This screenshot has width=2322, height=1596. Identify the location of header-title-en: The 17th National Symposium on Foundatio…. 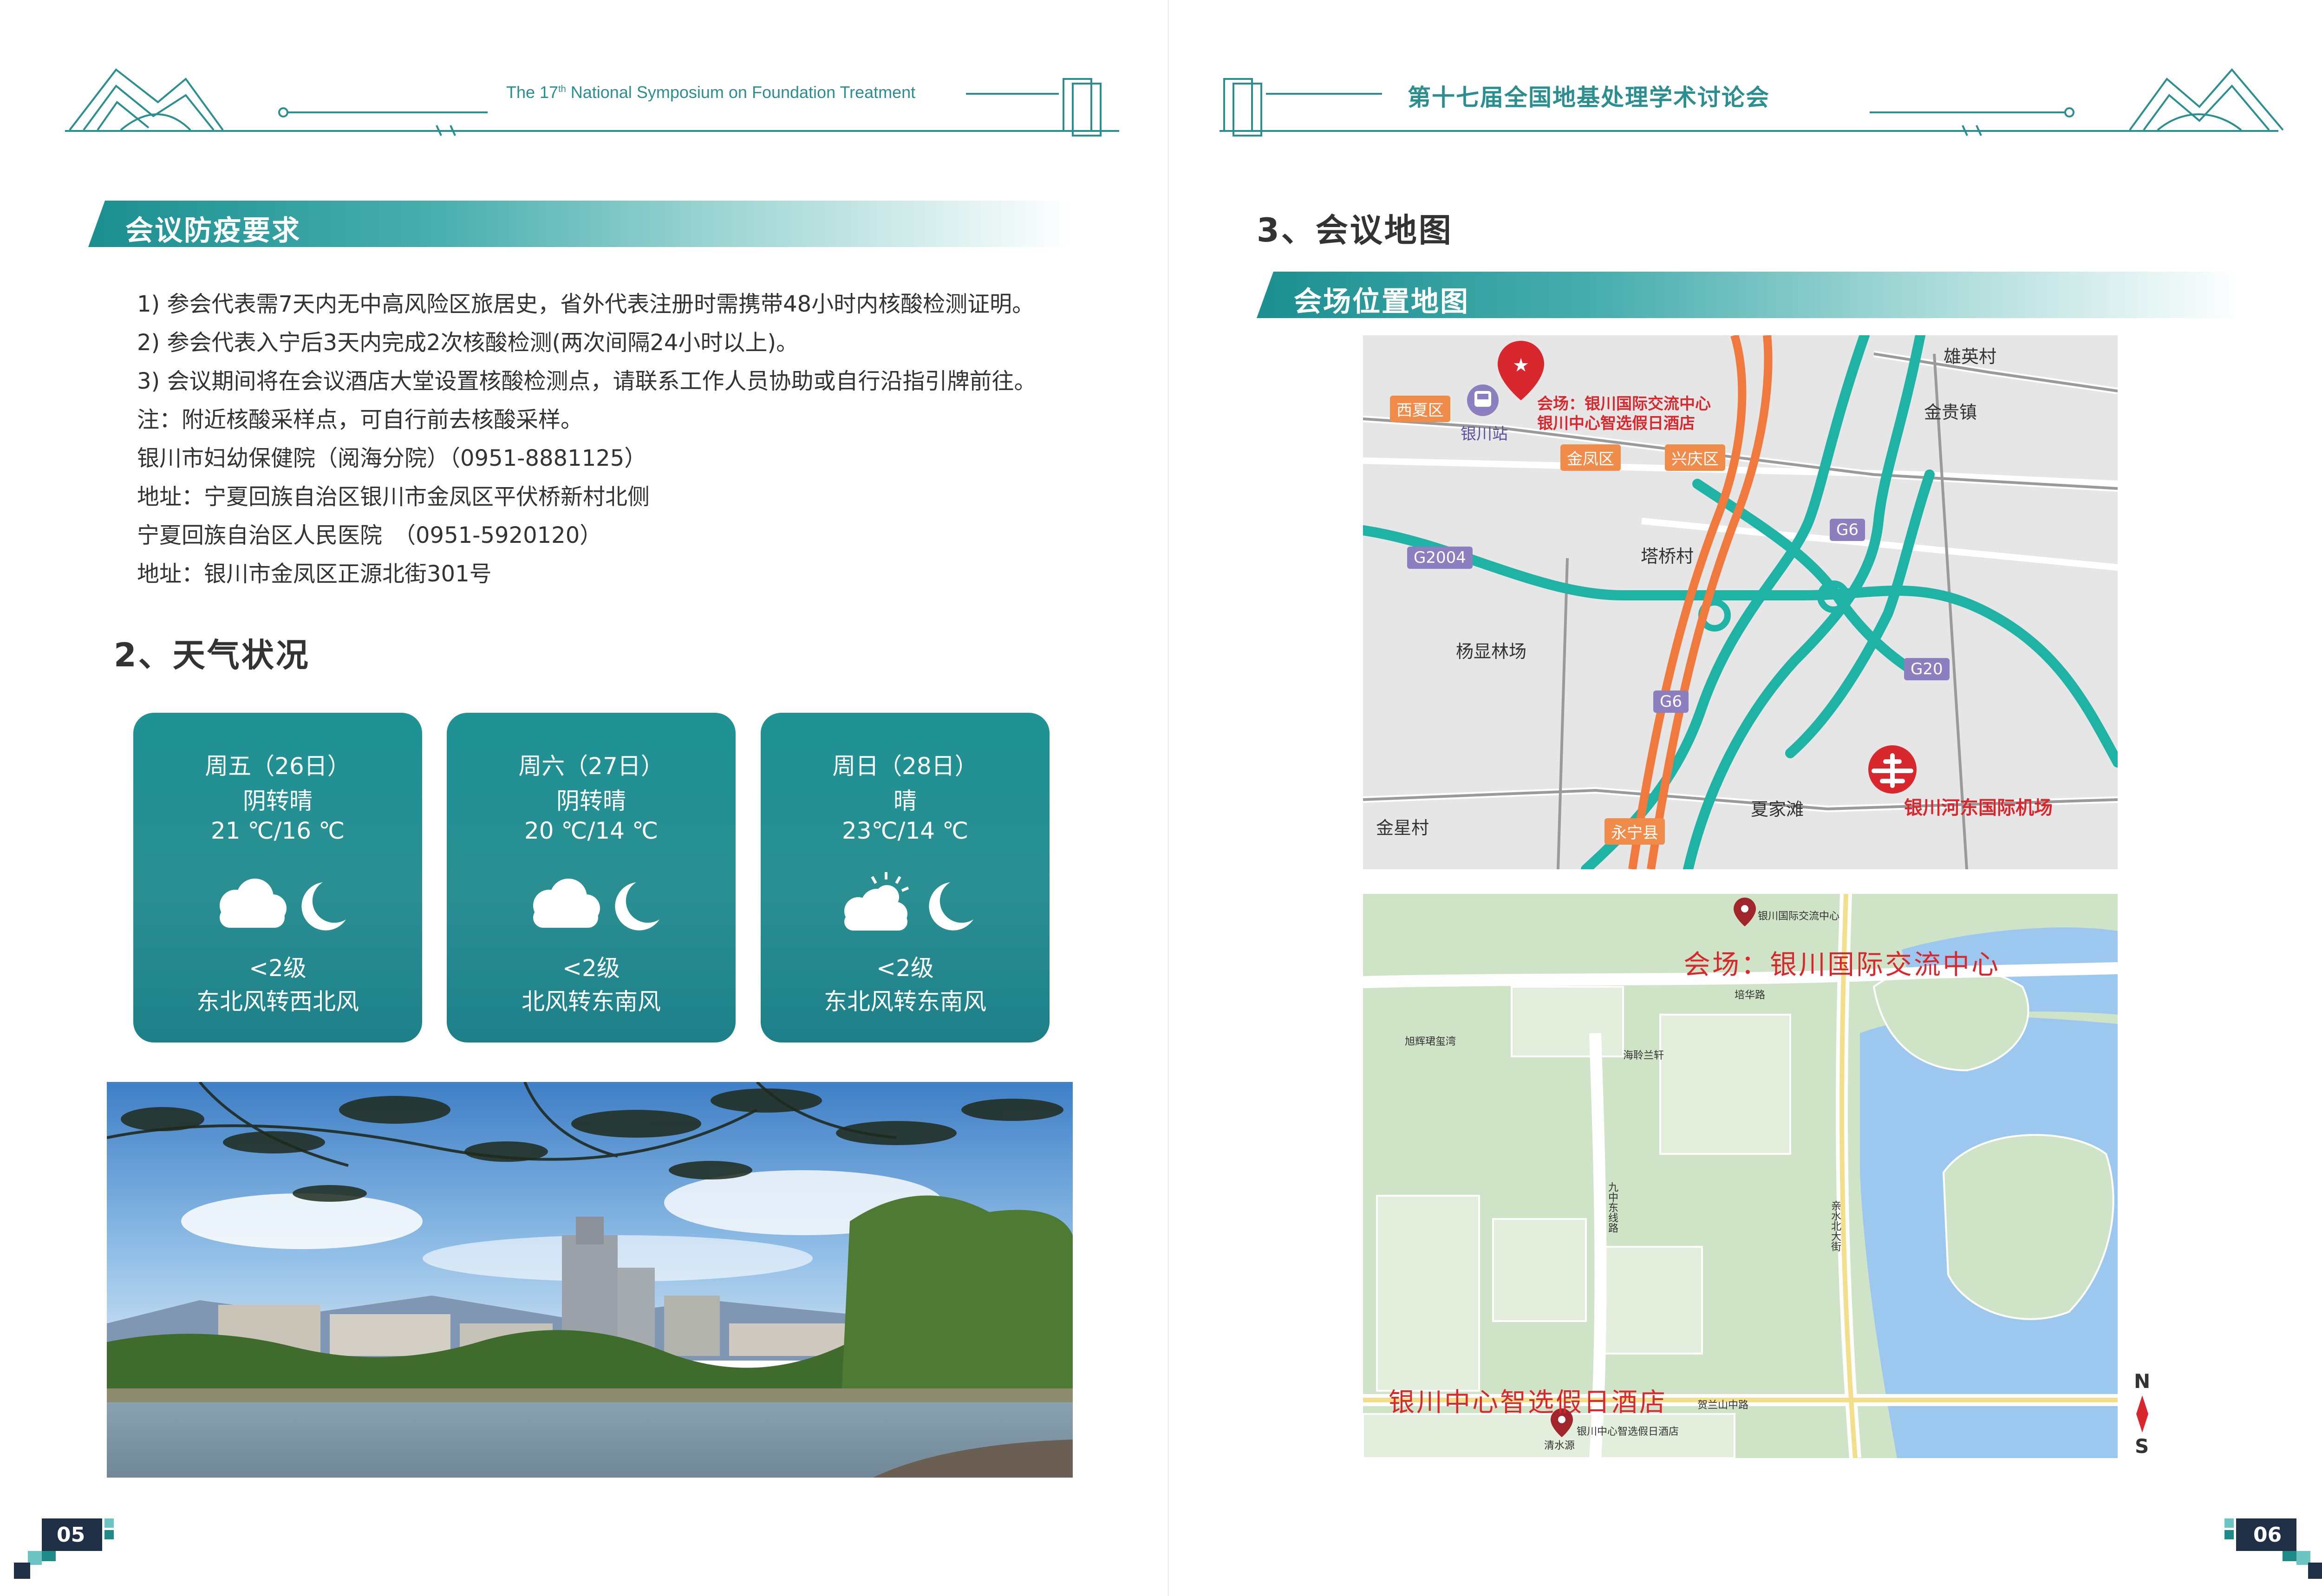
(711, 92).